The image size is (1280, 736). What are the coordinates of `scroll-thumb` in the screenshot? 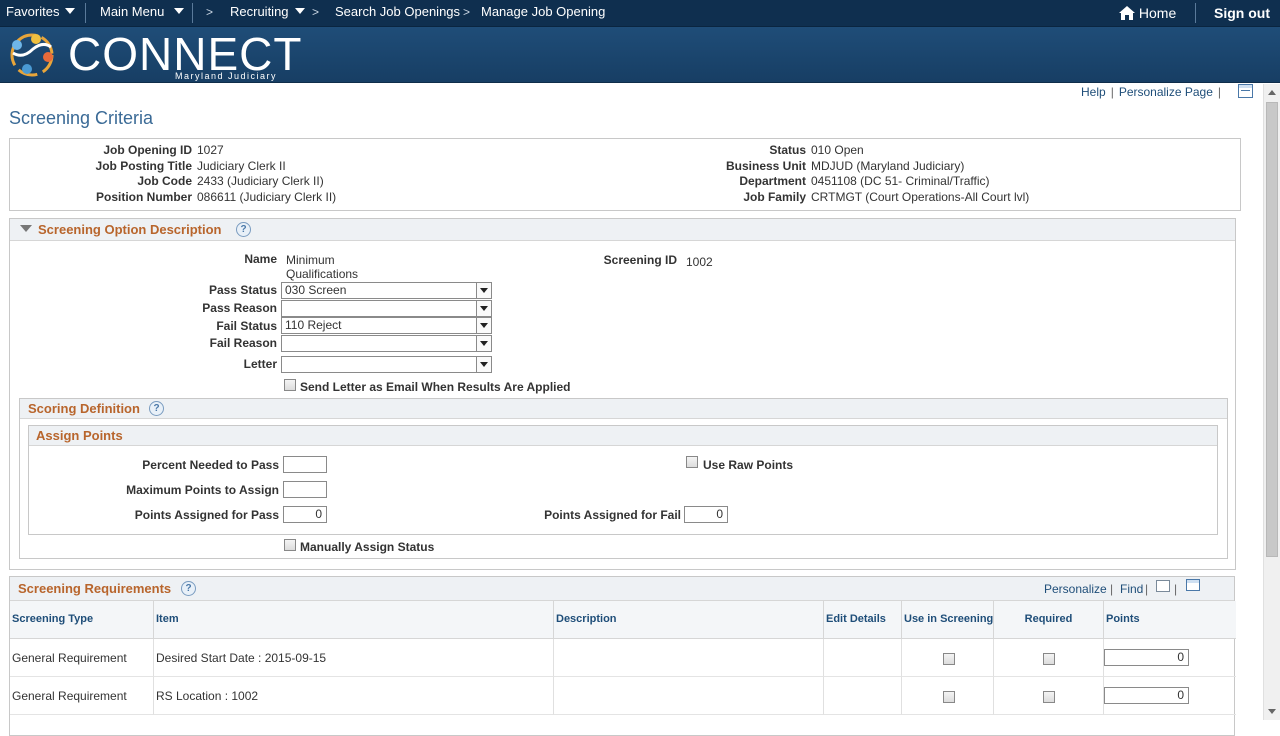 It's located at (1272, 329).